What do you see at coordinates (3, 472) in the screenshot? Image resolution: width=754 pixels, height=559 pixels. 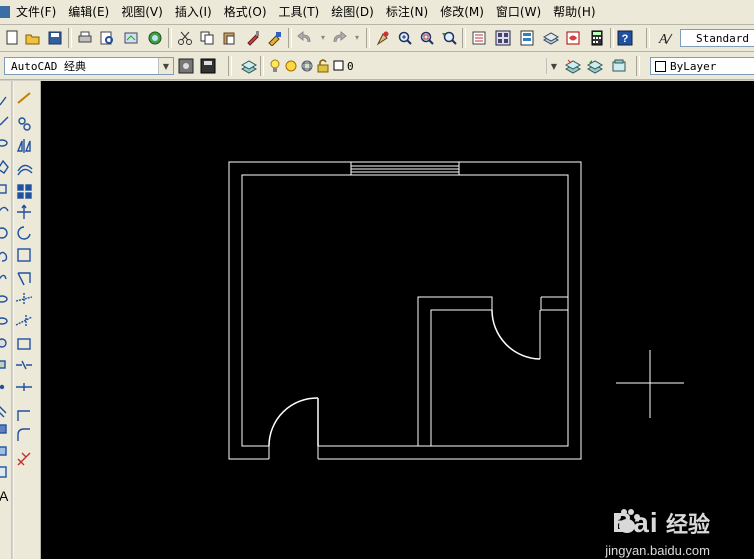 I see `table-icon` at bounding box center [3, 472].